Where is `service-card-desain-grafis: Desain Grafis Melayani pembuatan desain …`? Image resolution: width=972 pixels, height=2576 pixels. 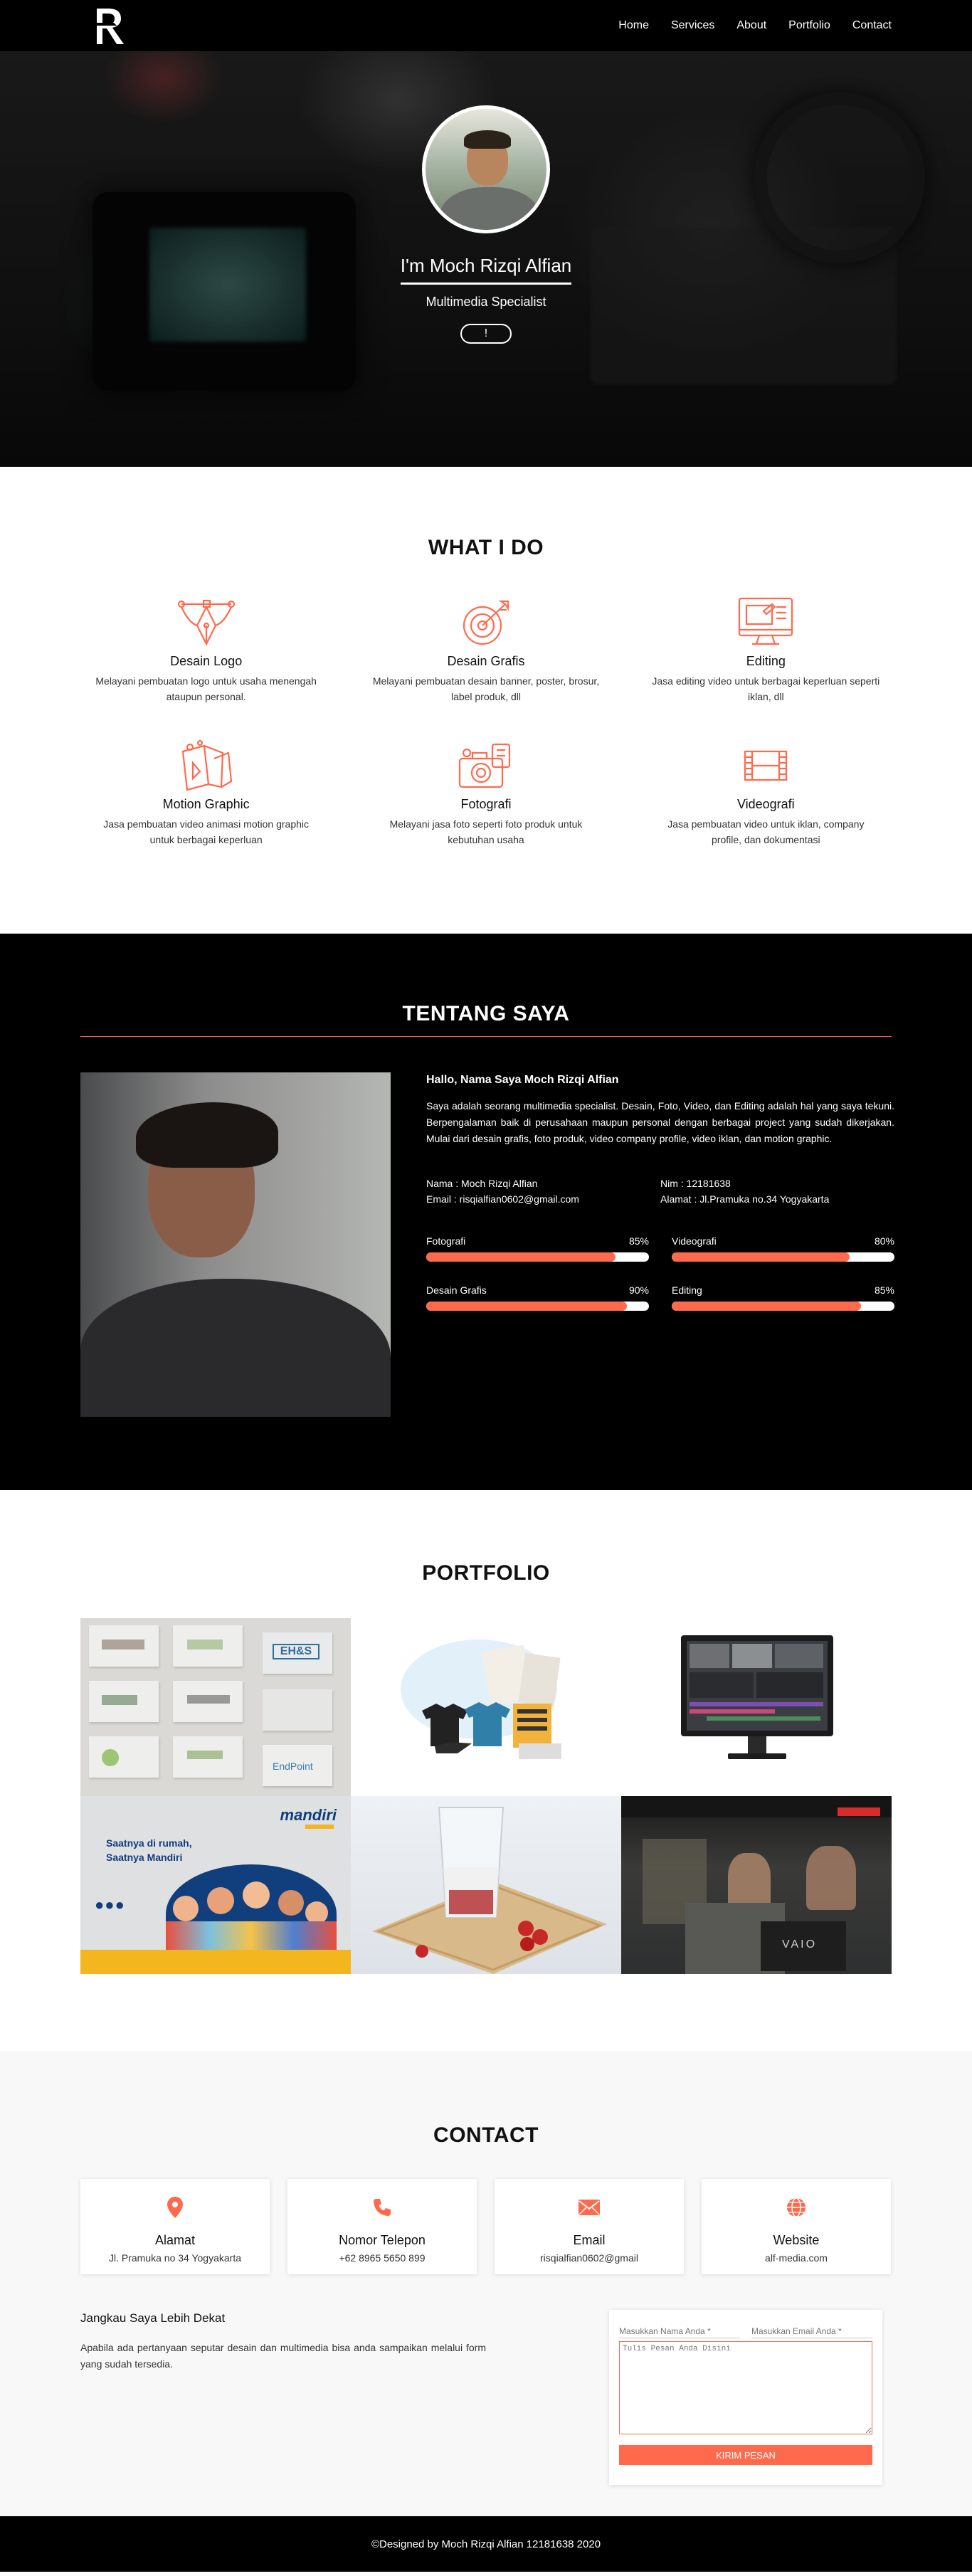 service-card-desain-grafis: Desain Grafis Melayani pembuatan desain … is located at coordinates (485, 649).